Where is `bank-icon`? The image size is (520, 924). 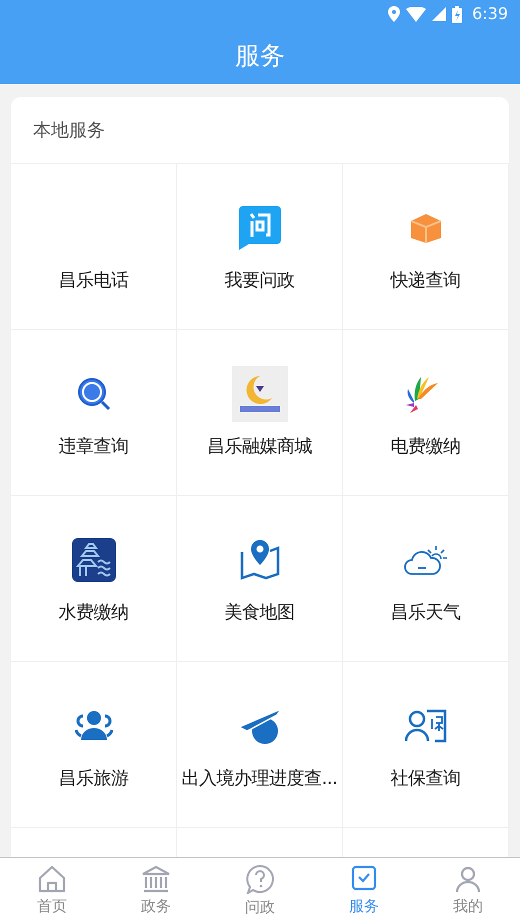 bank-icon is located at coordinates (156, 878).